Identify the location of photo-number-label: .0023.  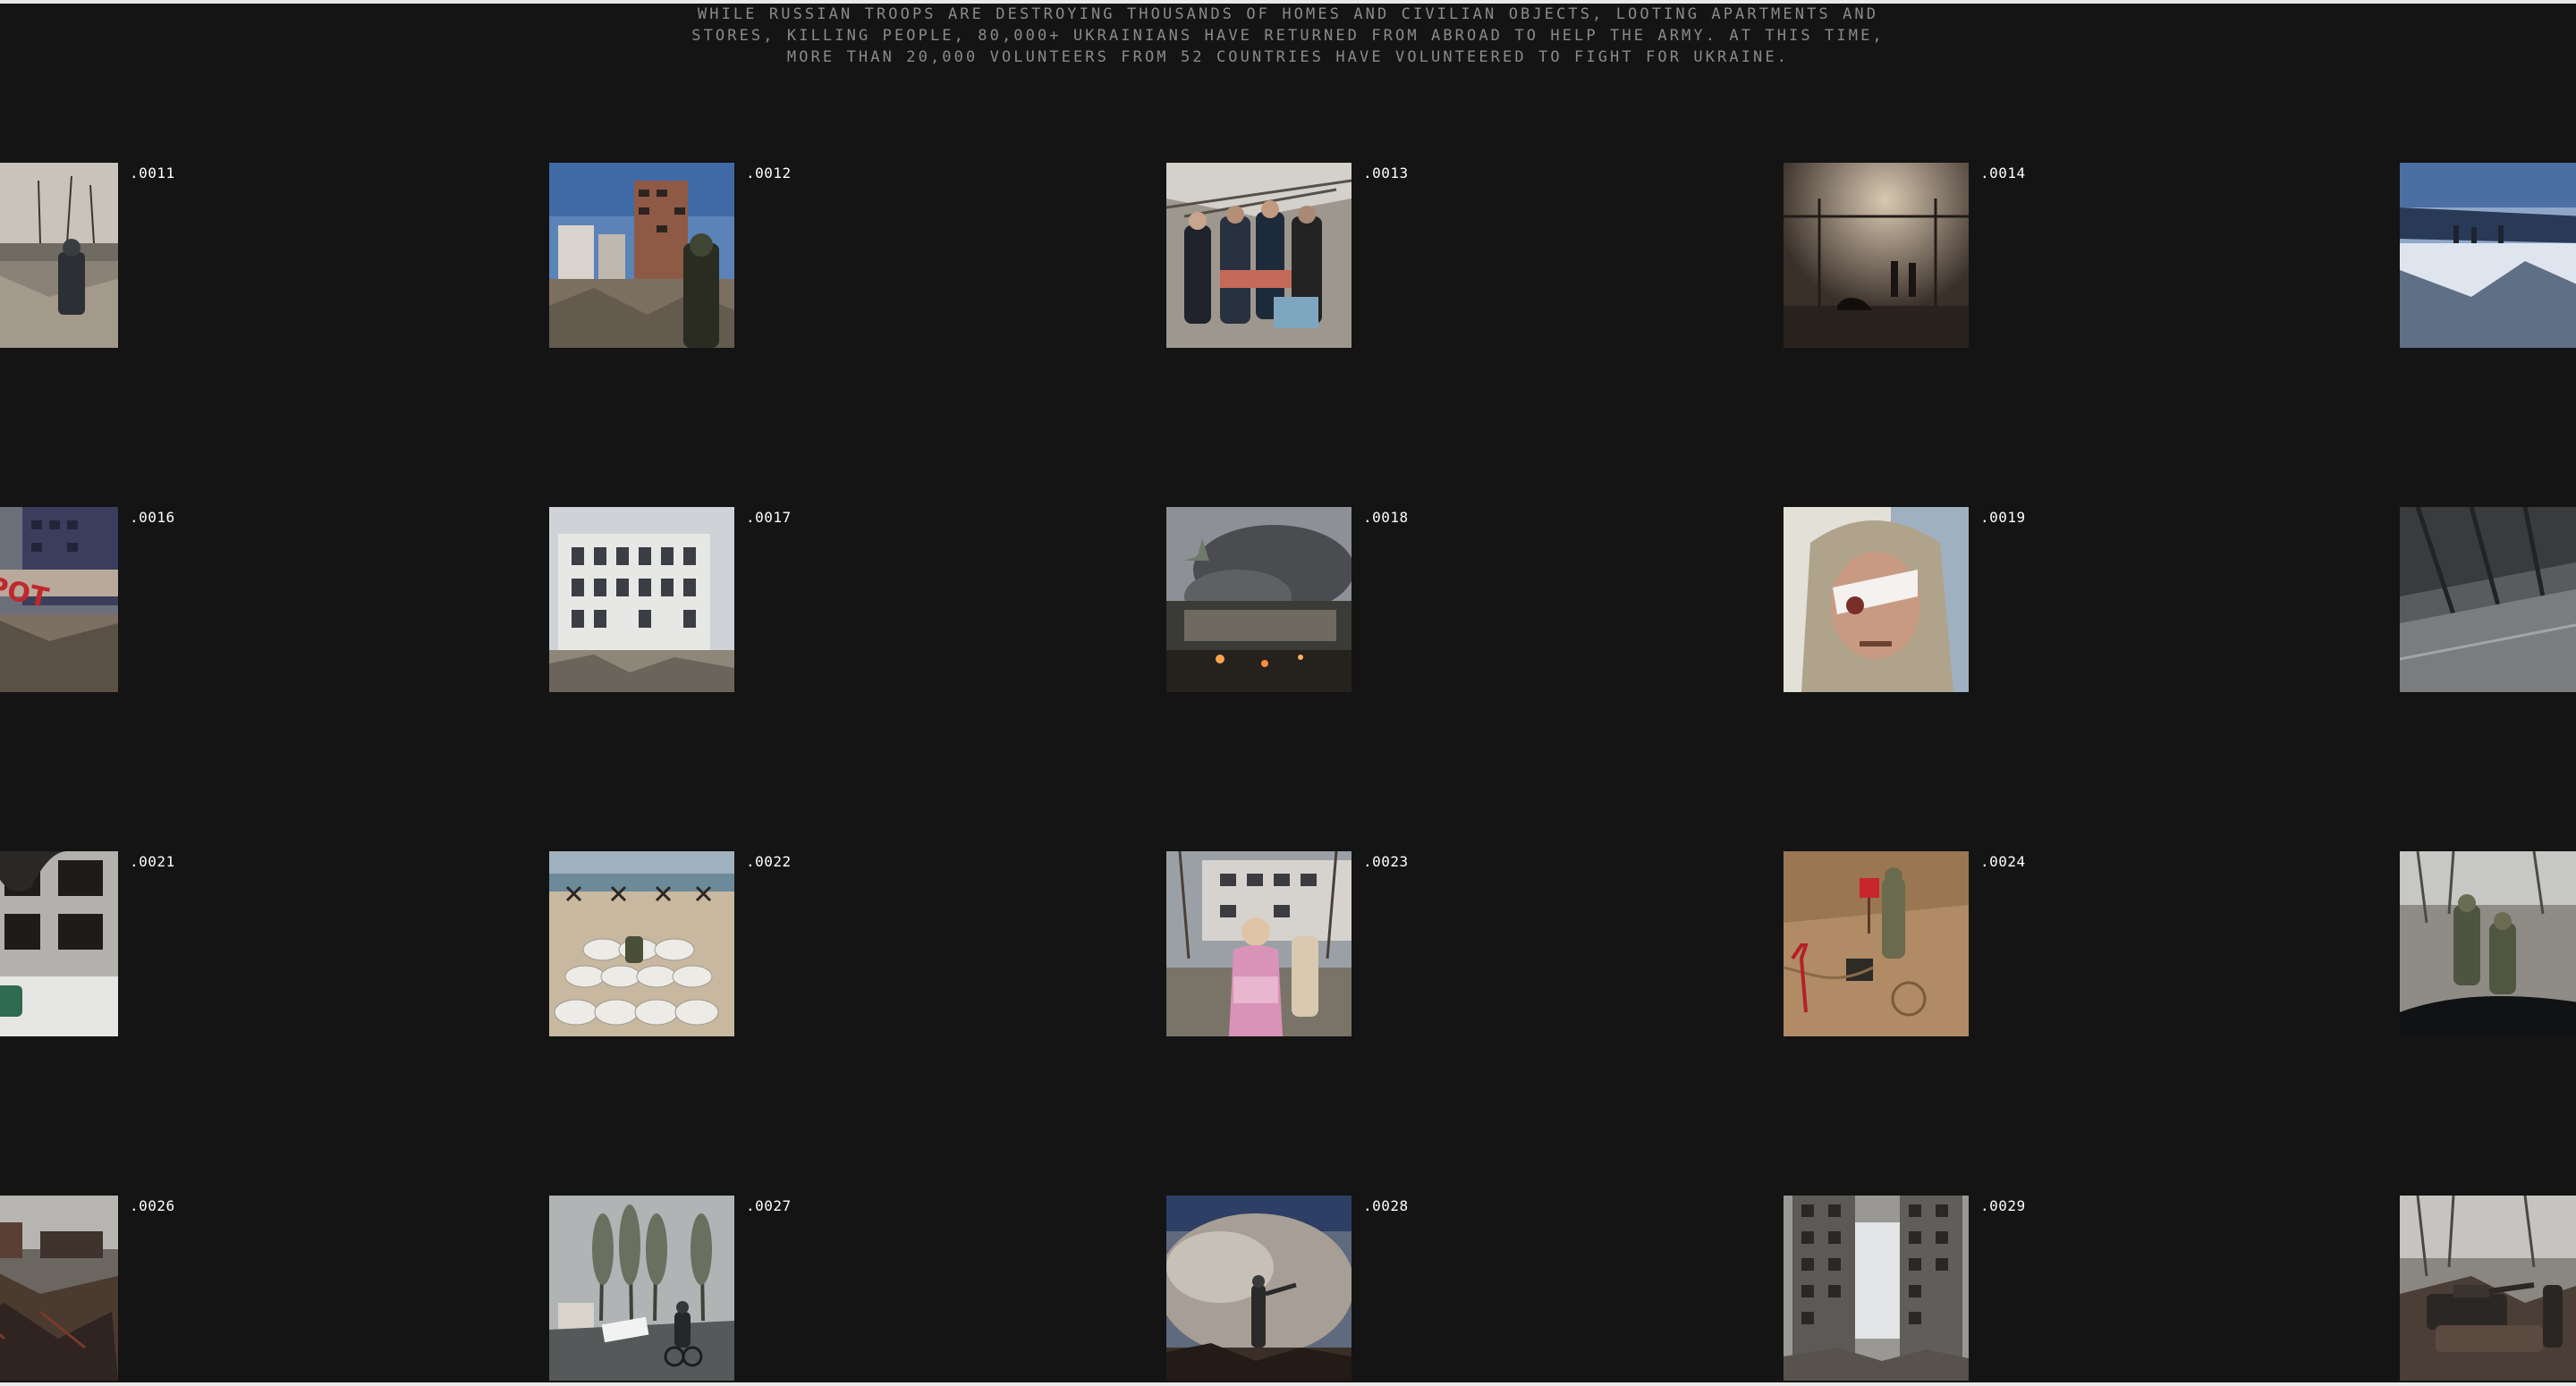
(1386, 861).